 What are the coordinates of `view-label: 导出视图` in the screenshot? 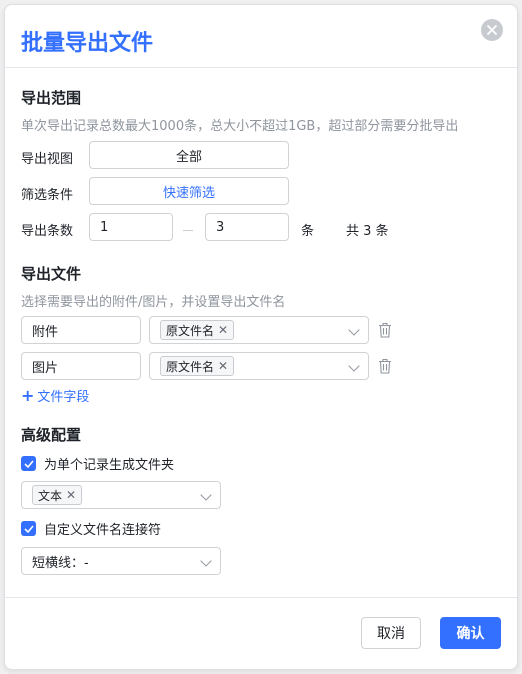 It's located at (47, 159).